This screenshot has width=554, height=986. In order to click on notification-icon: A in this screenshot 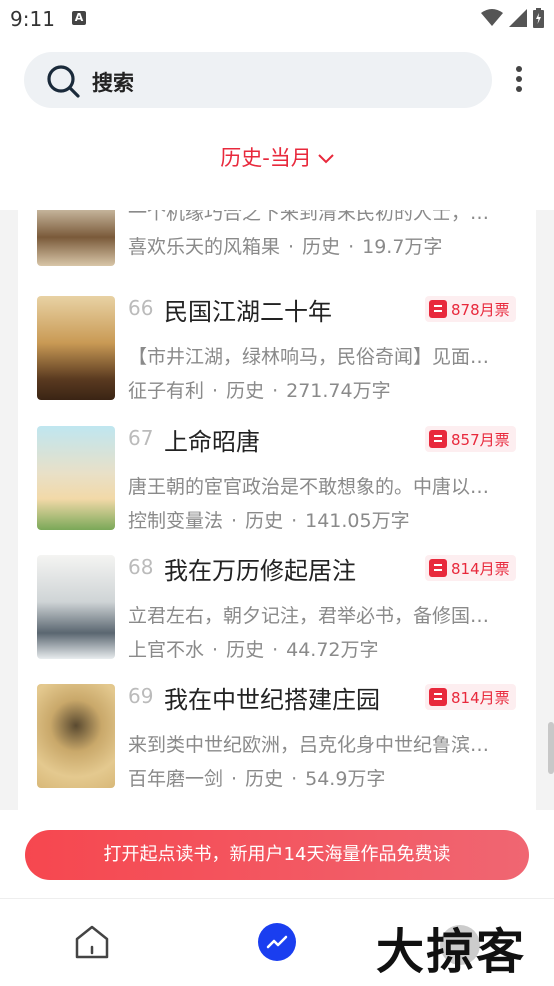, I will do `click(79, 18)`.